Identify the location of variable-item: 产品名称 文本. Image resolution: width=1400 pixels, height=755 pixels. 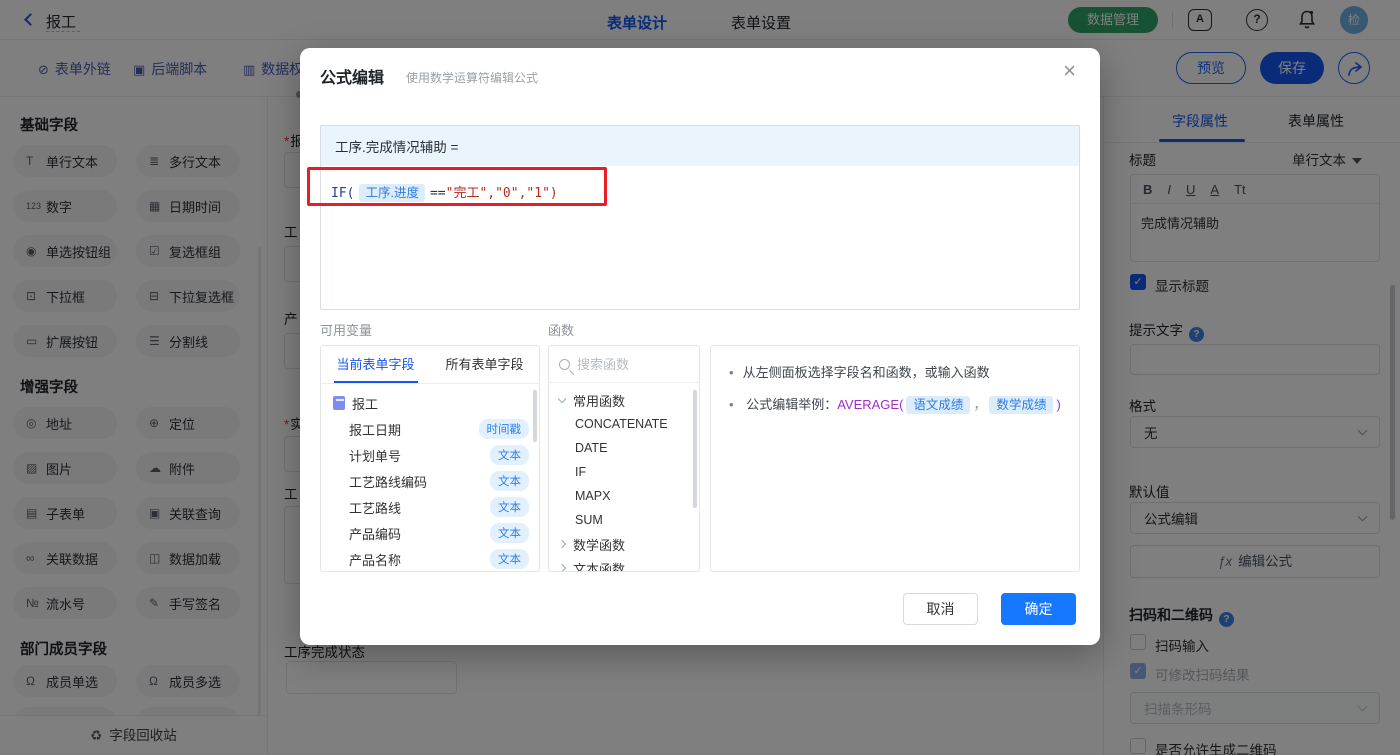
(430, 558).